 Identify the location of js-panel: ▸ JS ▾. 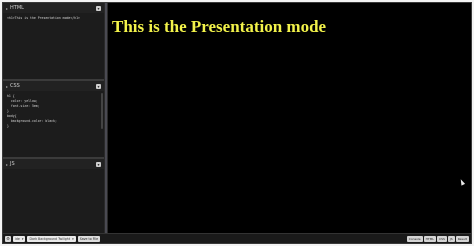
(53, 196).